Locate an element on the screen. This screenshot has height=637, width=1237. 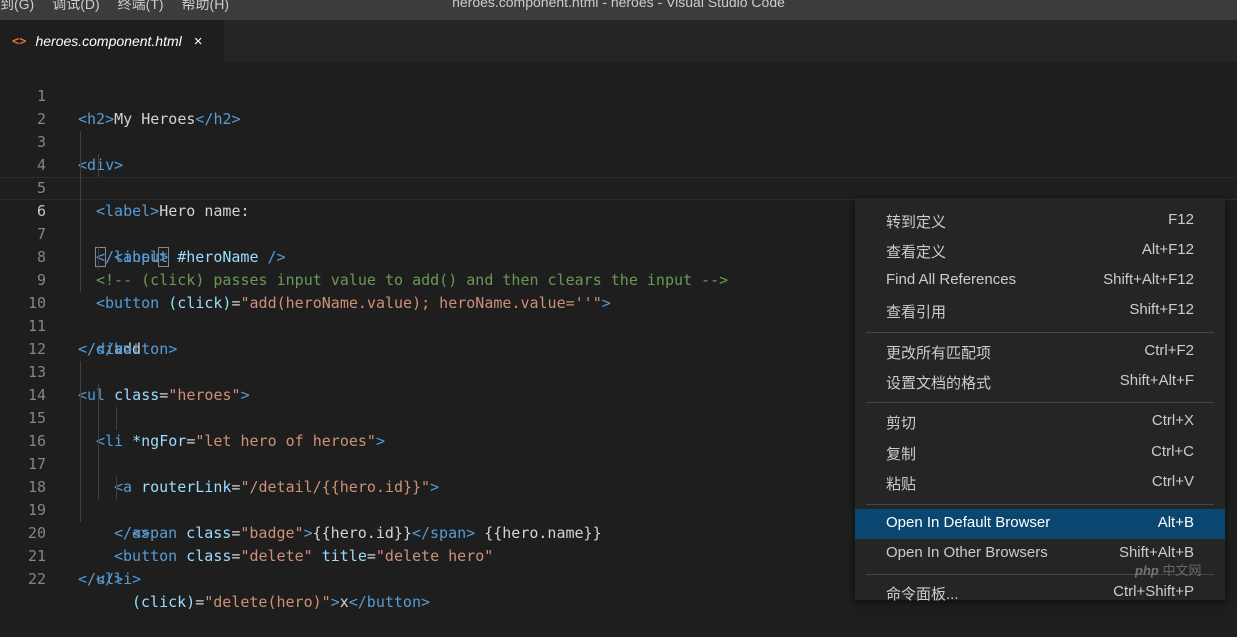
menu-item-label: 查看定义 is located at coordinates (916, 252).